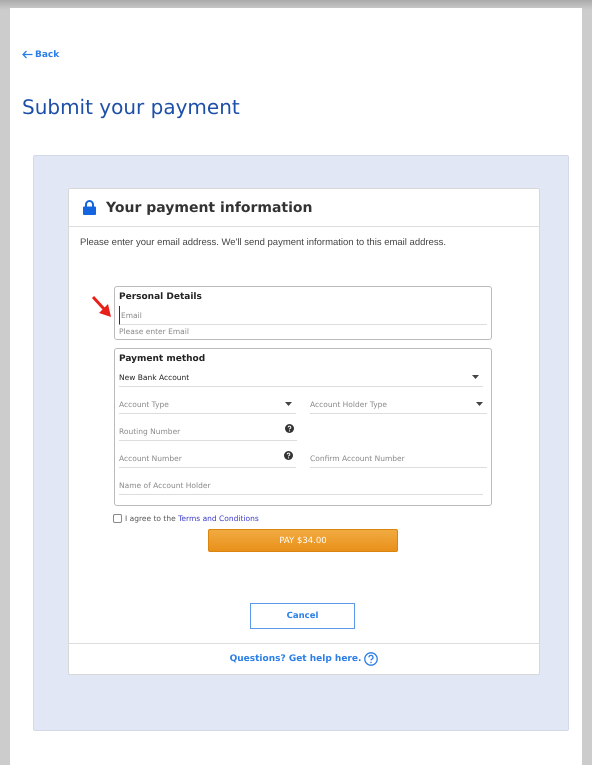 Image resolution: width=592 pixels, height=765 pixels. Describe the element at coordinates (162, 359) in the screenshot. I see `section-heading: Payment method` at that location.